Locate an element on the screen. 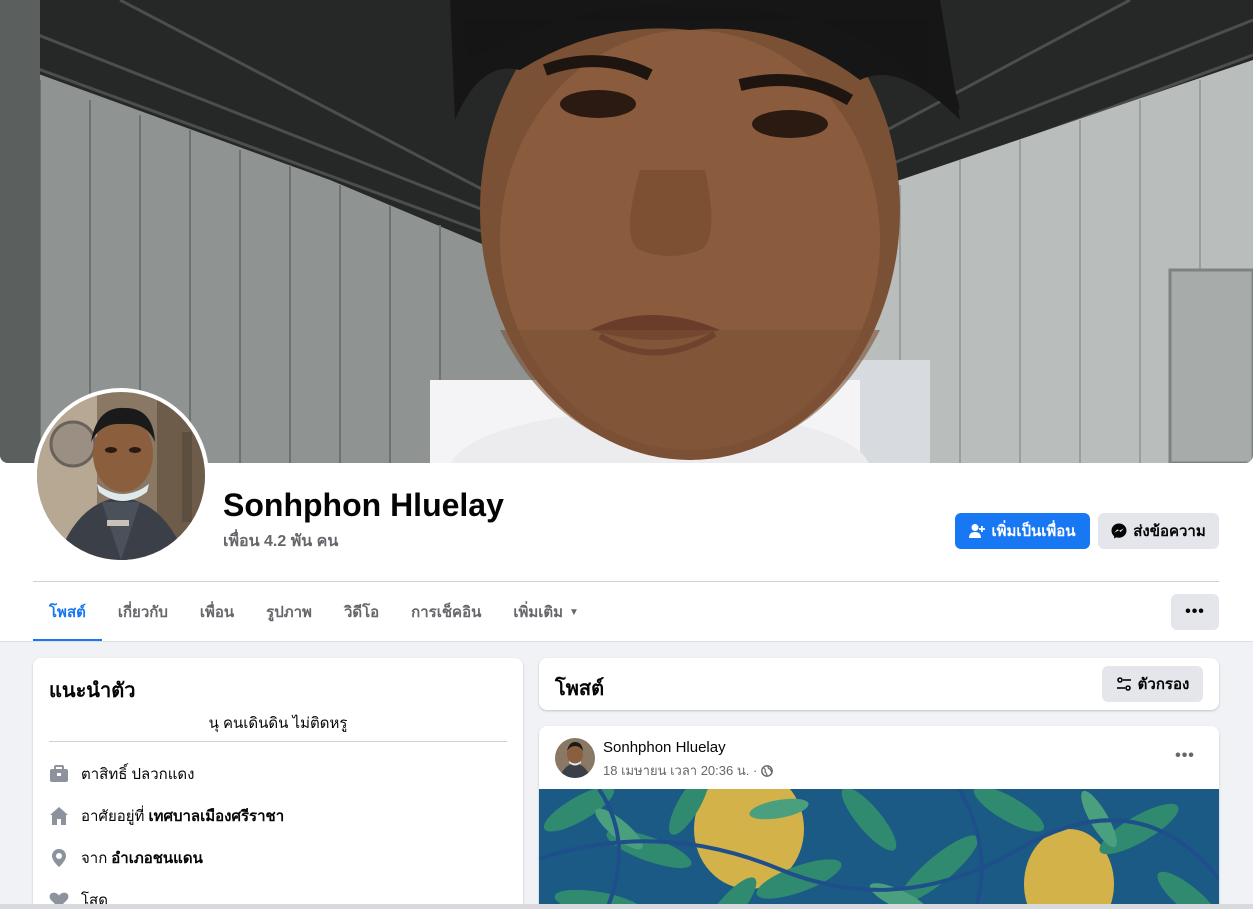  tab-about-label: เกี่ยวกับ is located at coordinates (142, 612).